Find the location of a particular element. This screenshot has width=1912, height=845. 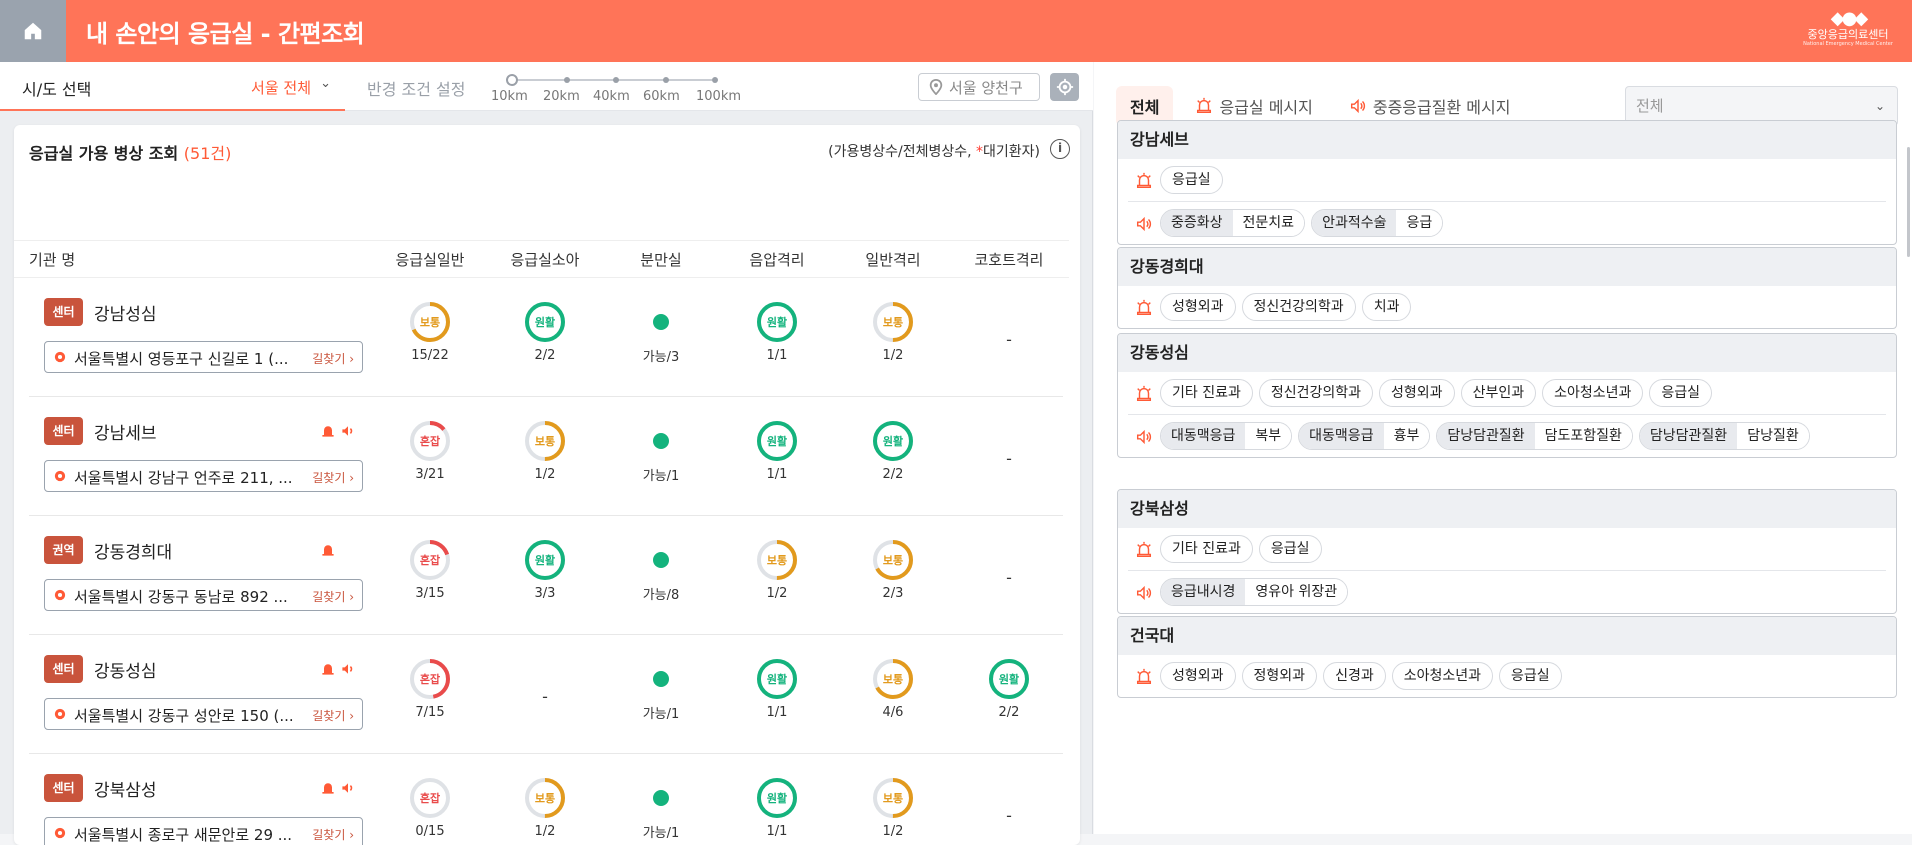

tab-label: 전체 is located at coordinates (1145, 107).